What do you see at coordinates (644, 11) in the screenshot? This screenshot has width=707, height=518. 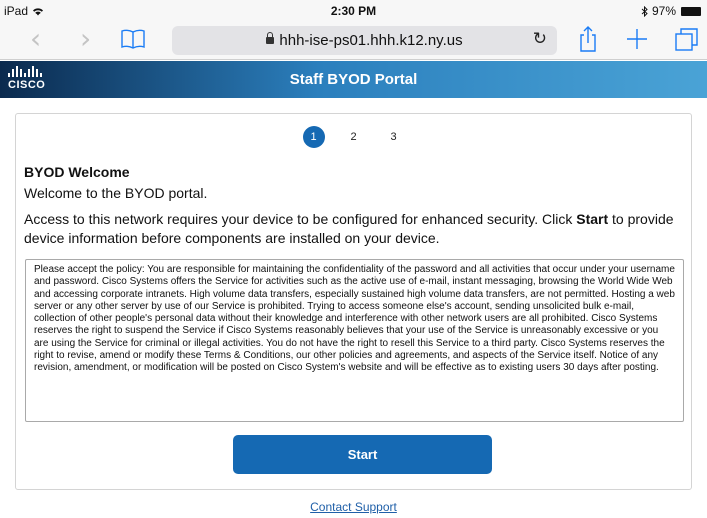 I see `bluetooth-icon` at bounding box center [644, 11].